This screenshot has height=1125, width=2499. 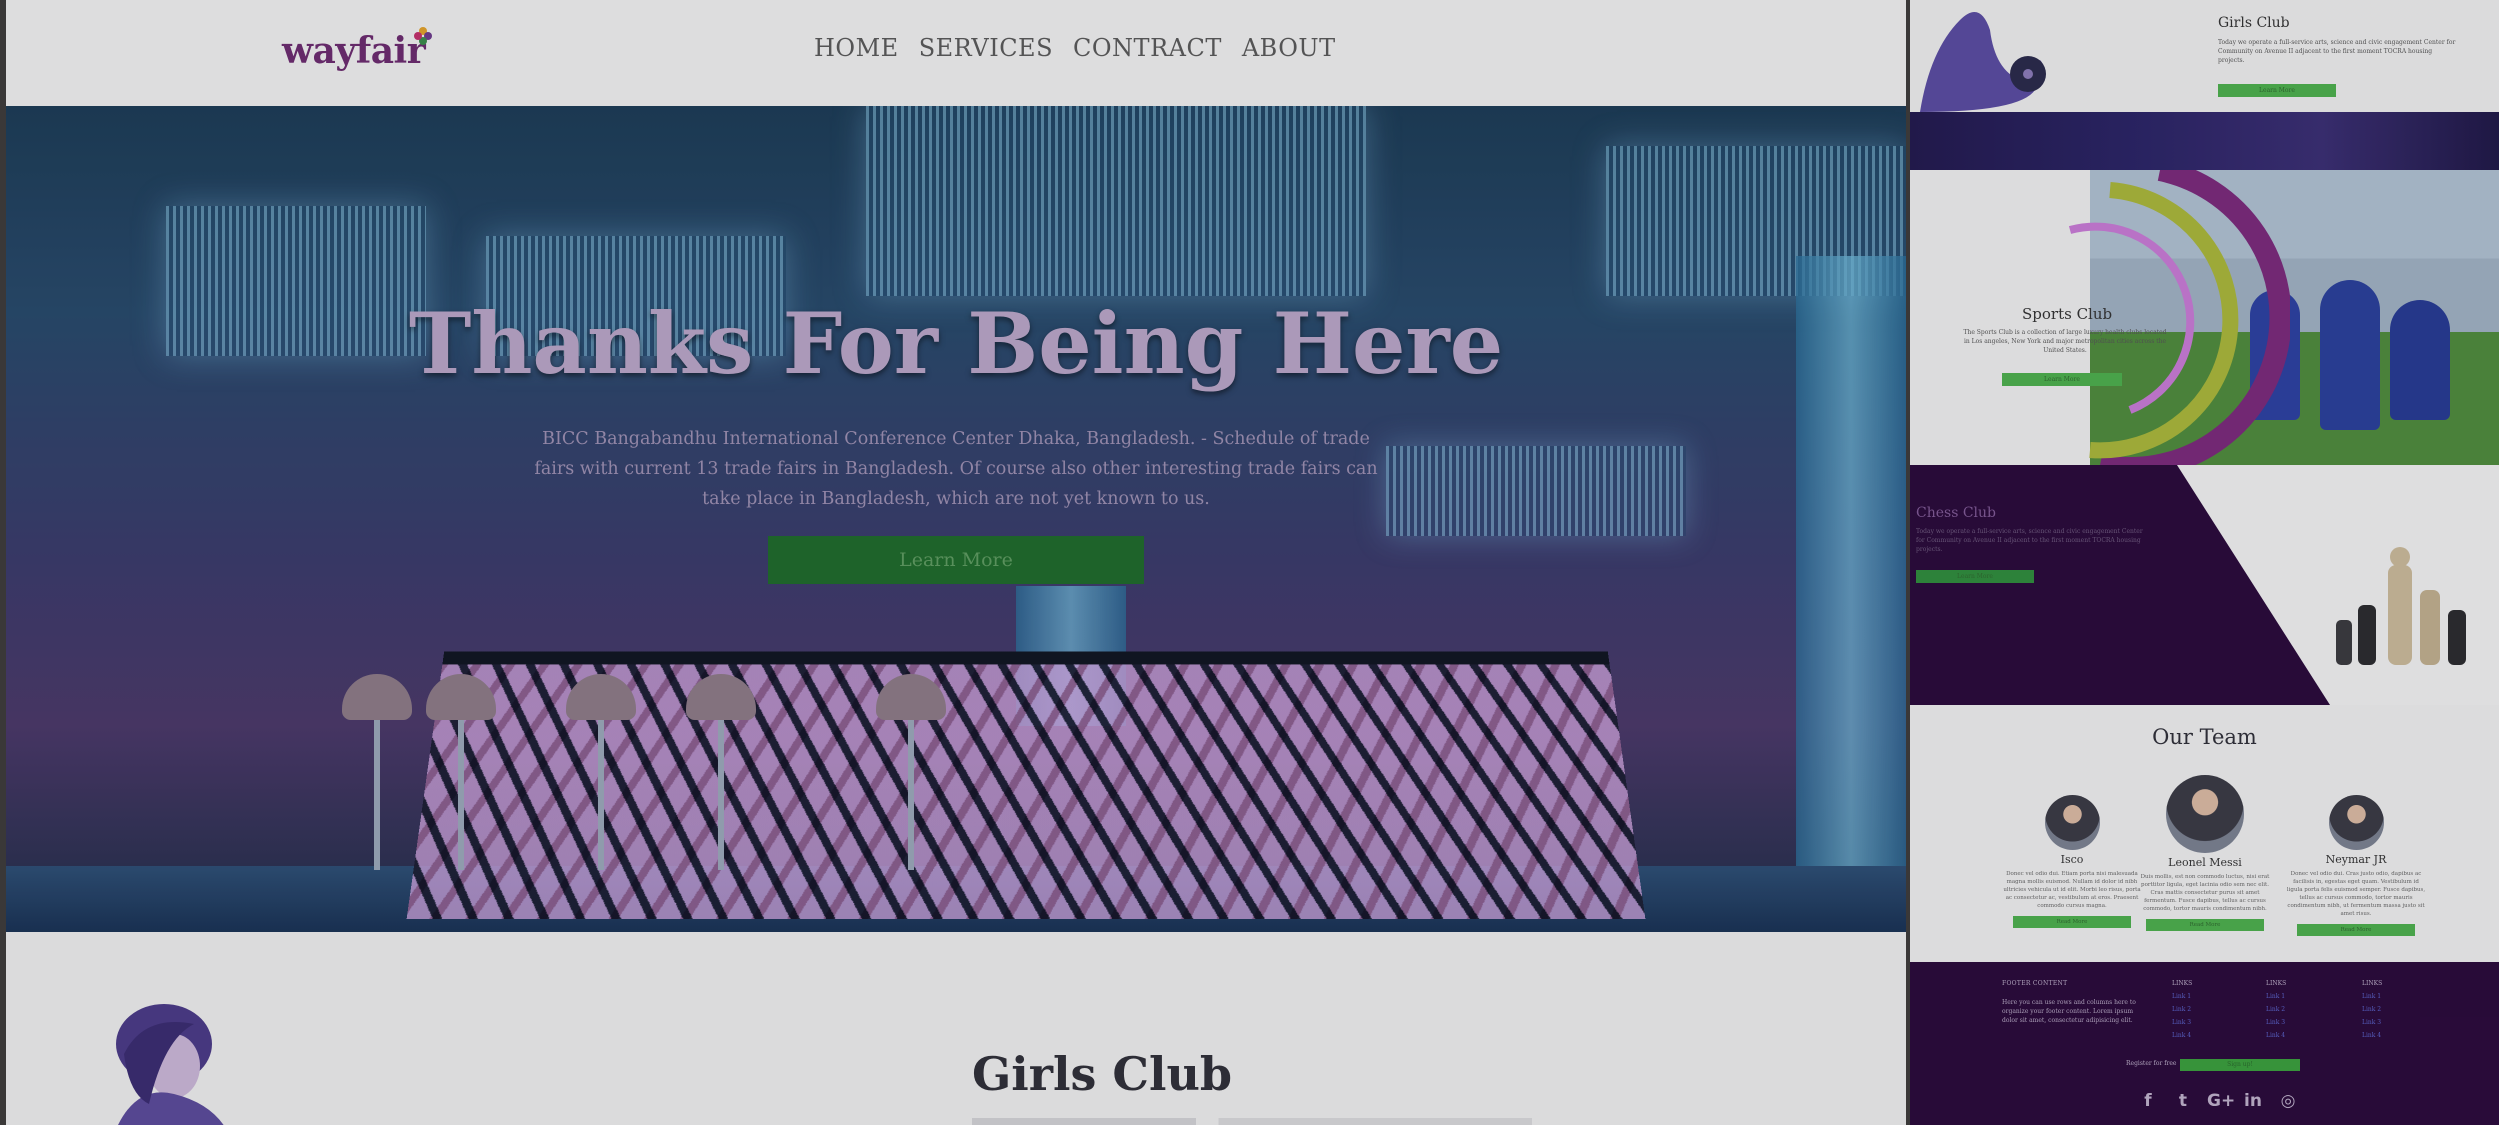 What do you see at coordinates (423, 36) in the screenshot?
I see `logo-flower-icon` at bounding box center [423, 36].